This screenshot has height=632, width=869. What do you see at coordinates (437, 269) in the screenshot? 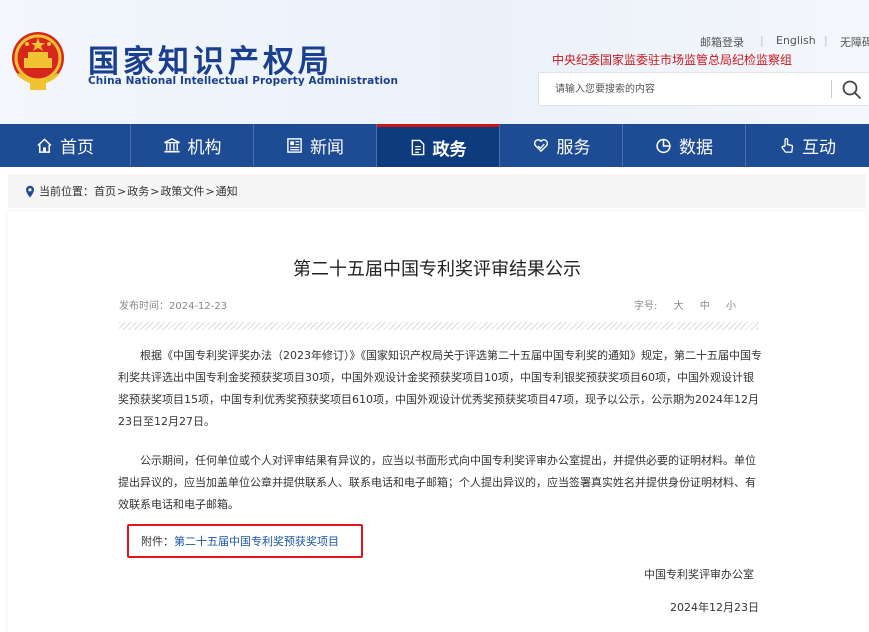
I see `article-title: 第二十五届中国专利奖评审结果公示` at bounding box center [437, 269].